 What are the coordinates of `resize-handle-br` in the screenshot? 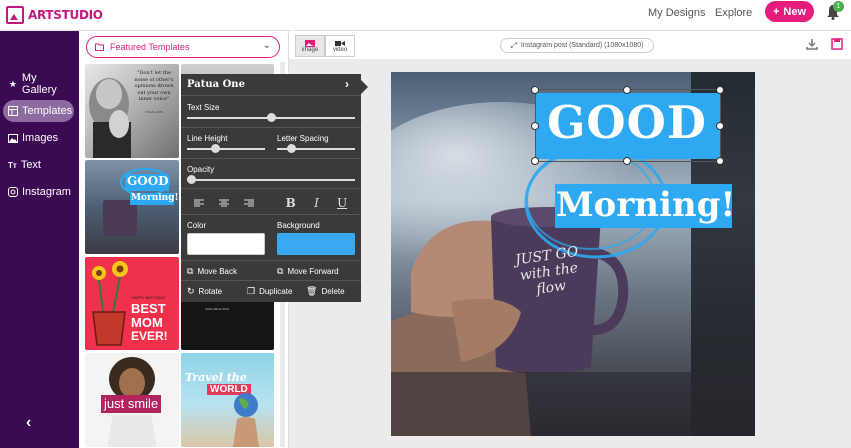 It's located at (720, 161).